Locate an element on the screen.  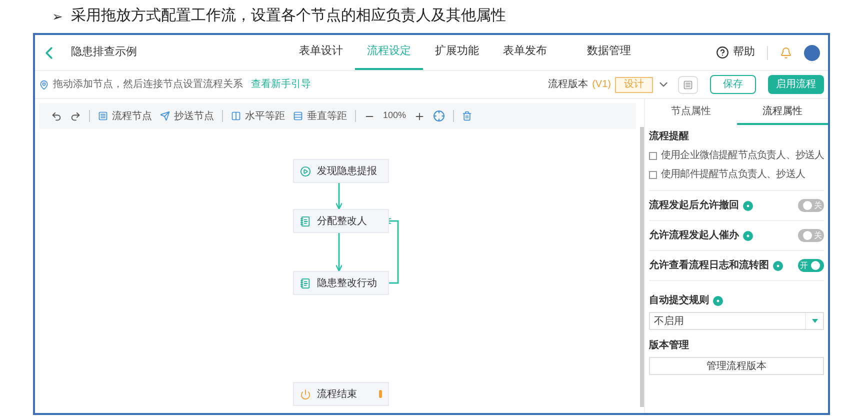
locate-icon is located at coordinates (439, 116).